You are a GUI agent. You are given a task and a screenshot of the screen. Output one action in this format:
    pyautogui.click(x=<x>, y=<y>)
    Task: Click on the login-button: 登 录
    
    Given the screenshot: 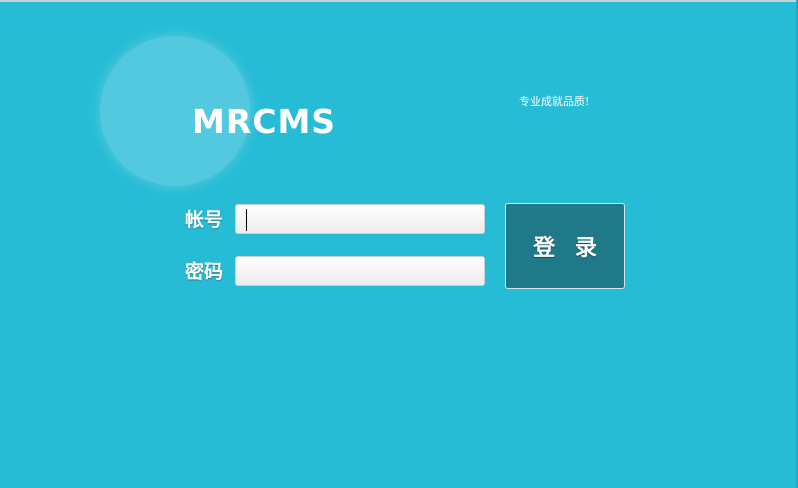 What is the action you would take?
    pyautogui.click(x=565, y=246)
    